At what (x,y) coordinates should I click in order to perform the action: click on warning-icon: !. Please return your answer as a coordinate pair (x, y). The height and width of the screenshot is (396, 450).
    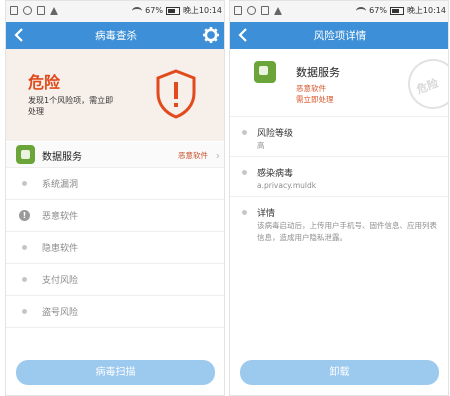
    Looking at the image, I should click on (24, 215).